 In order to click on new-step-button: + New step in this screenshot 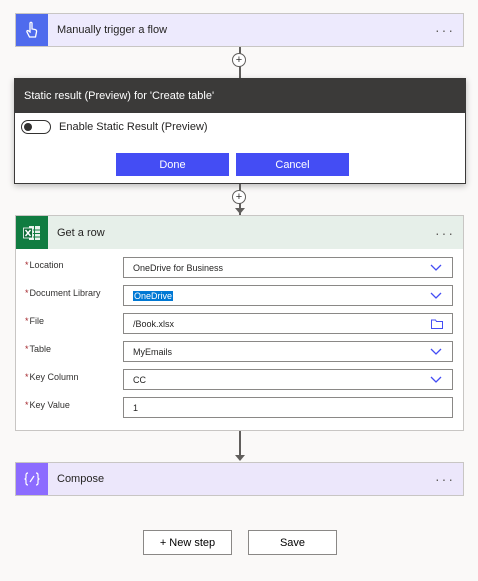, I will do `click(187, 542)`.